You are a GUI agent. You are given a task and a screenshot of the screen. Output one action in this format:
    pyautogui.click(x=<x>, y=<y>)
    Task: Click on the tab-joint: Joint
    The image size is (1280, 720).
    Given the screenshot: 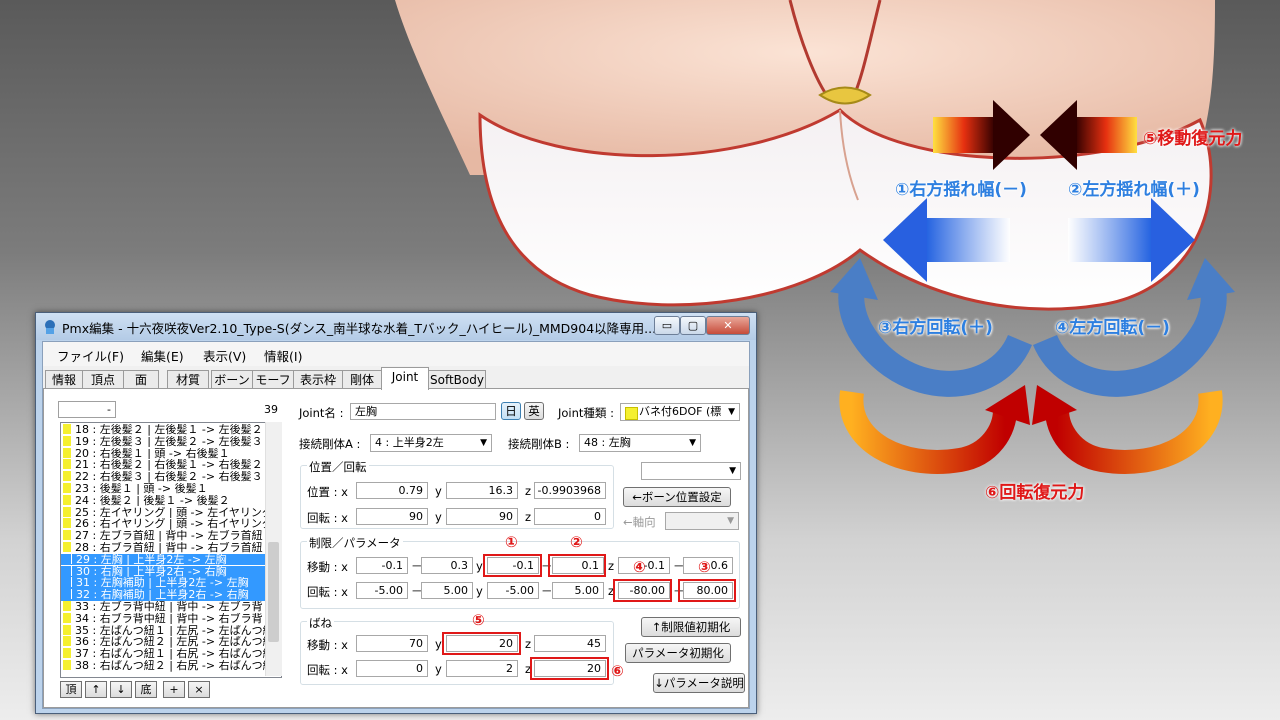 What is the action you would take?
    pyautogui.click(x=405, y=378)
    